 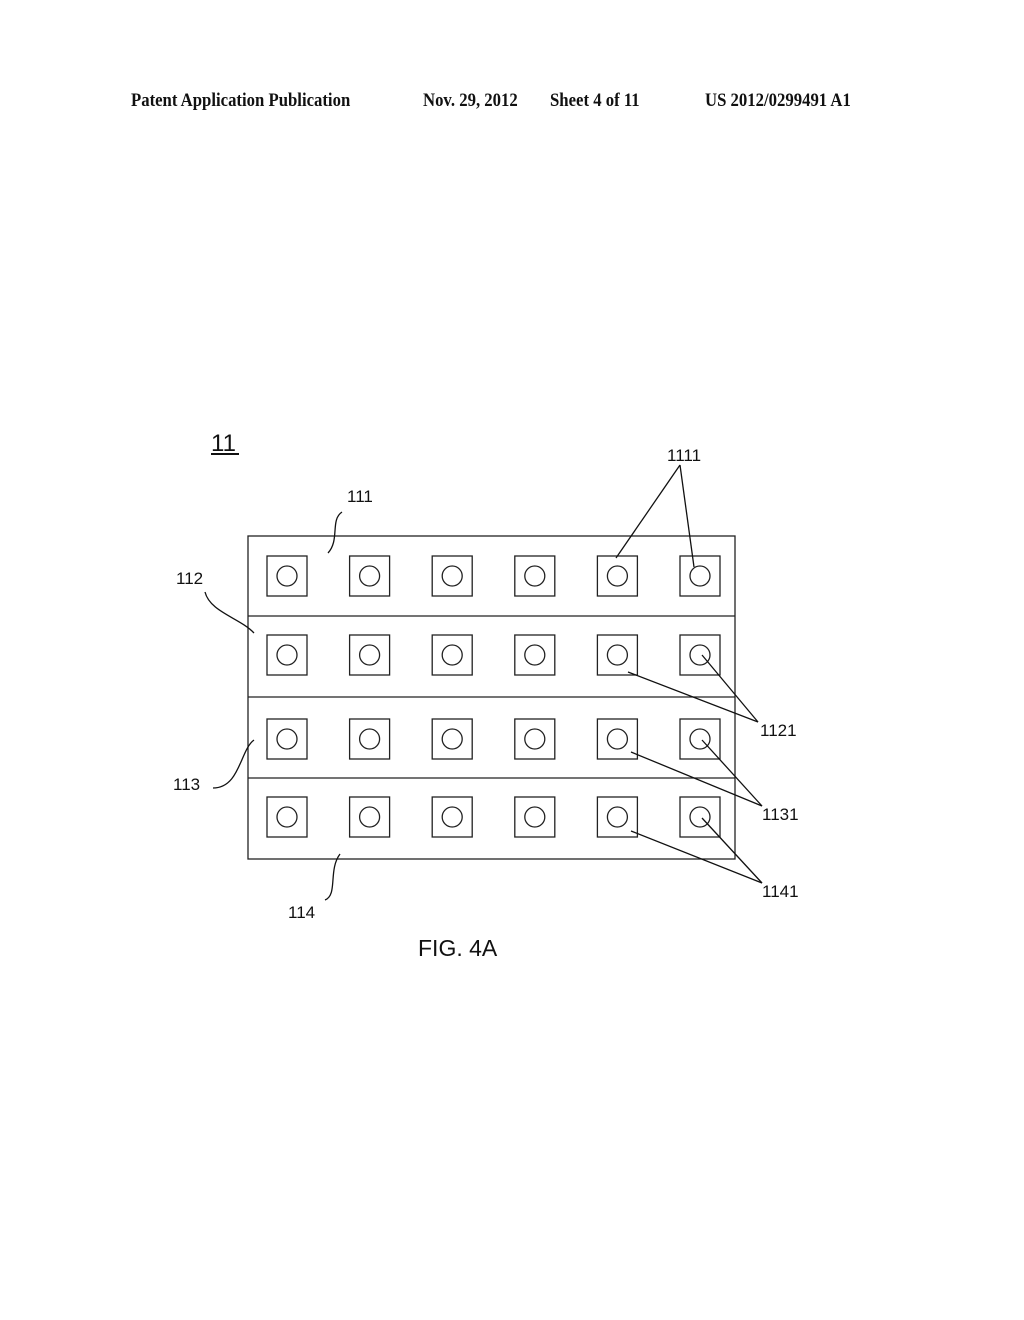 What do you see at coordinates (189, 578) in the screenshot?
I see `row-ref-label: 112` at bounding box center [189, 578].